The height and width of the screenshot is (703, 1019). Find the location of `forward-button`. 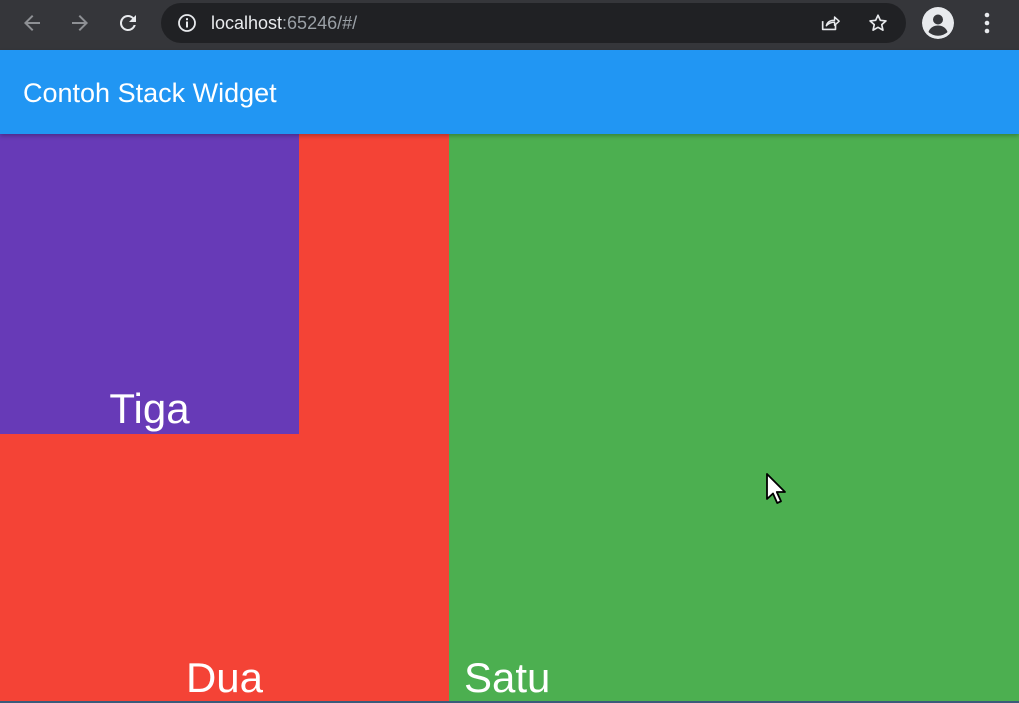

forward-button is located at coordinates (80, 23).